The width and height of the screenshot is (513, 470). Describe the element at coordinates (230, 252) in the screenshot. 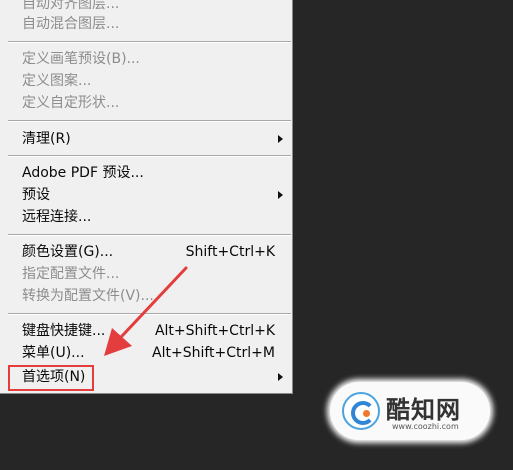

I see `menu-item-shortcut: Shift+Ctrl+K` at that location.